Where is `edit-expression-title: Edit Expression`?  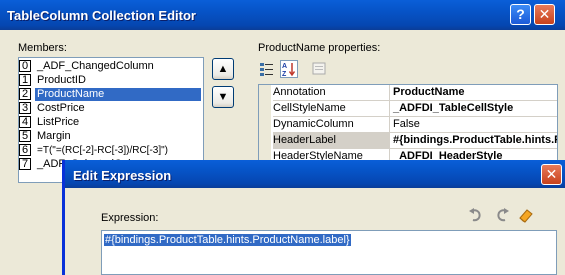 edit-expression-title: Edit Expression is located at coordinates (122, 175).